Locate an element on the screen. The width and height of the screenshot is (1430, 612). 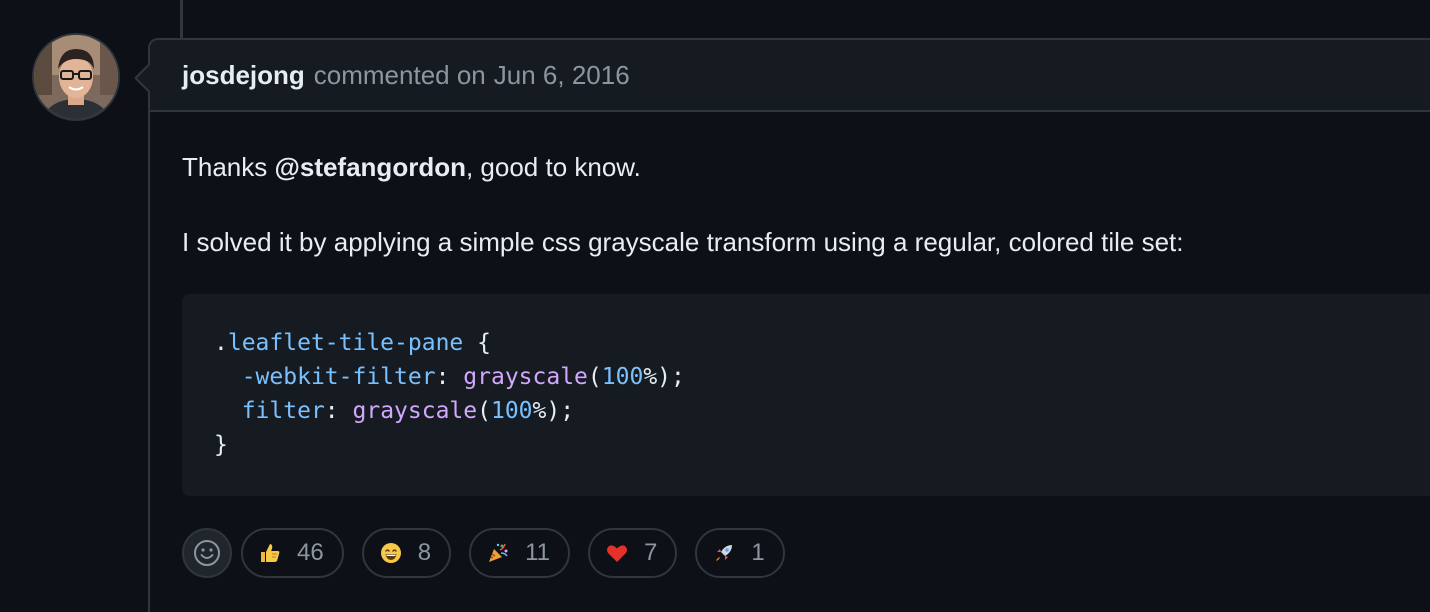
author-link: josdejong is located at coordinates (243, 75).